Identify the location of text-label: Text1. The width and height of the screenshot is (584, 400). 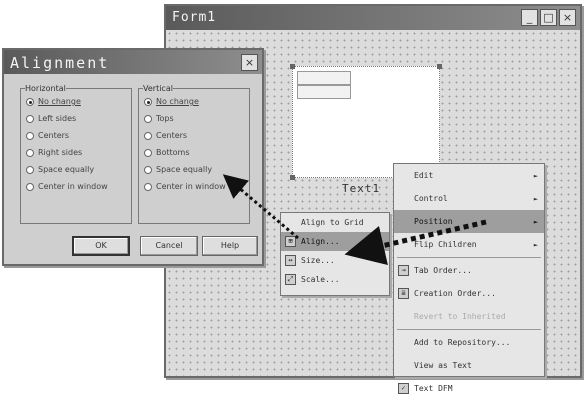
(361, 188).